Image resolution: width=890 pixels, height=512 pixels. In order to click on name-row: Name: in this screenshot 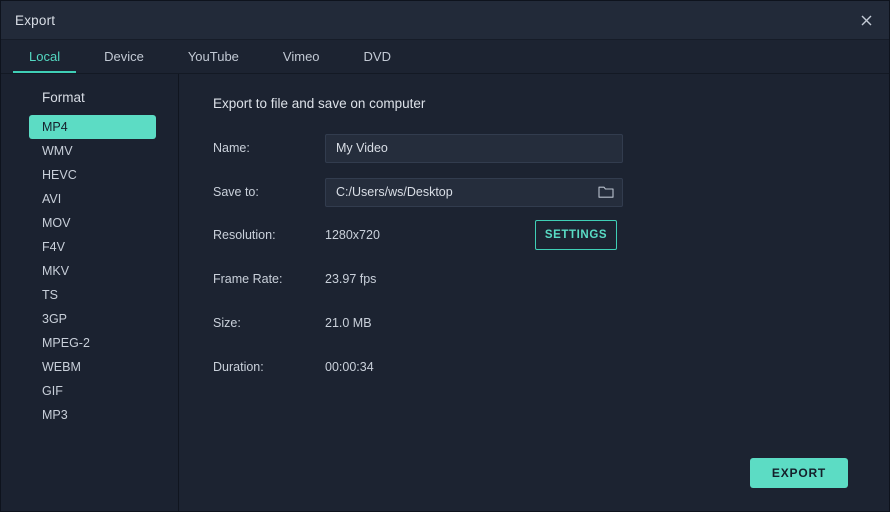, I will do `click(551, 148)`.